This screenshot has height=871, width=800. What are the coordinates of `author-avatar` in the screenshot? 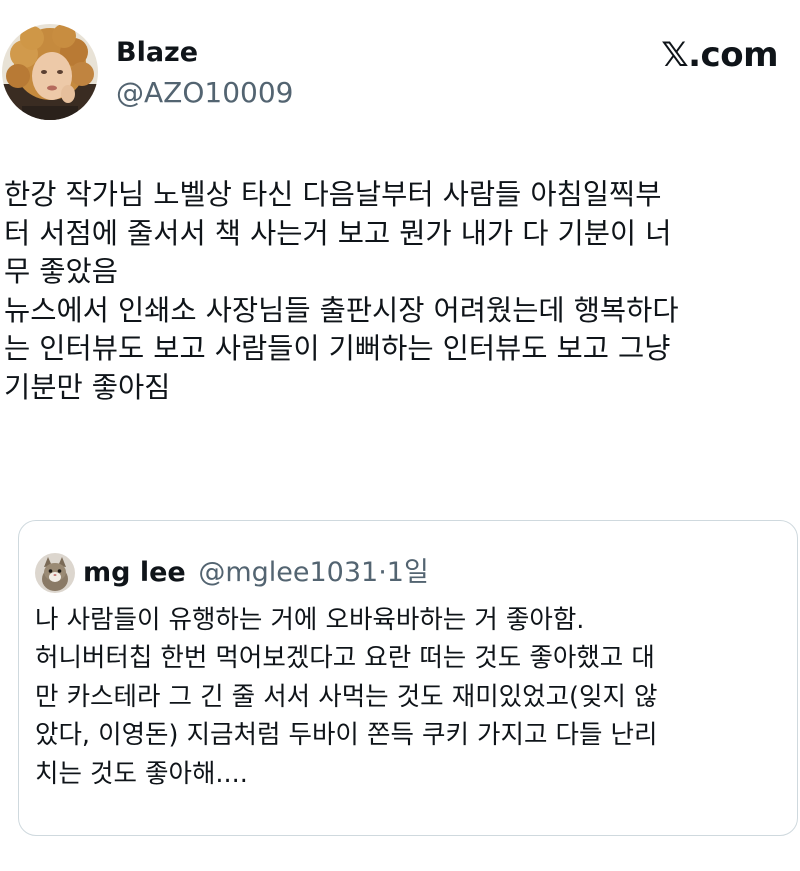 It's located at (50, 72).